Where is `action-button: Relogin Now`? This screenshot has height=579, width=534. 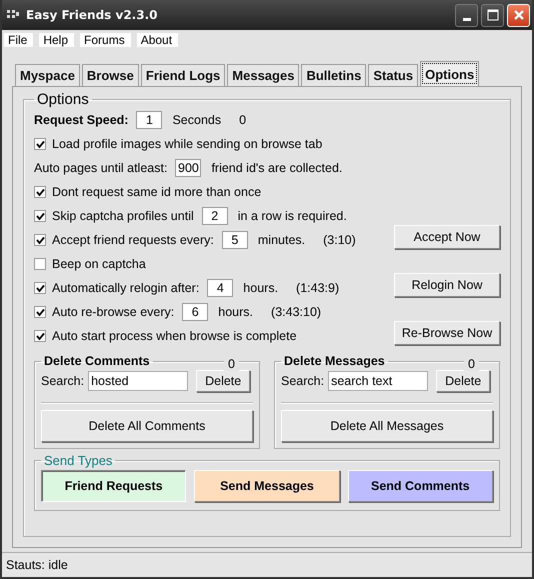 action-button: Relogin Now is located at coordinates (447, 285).